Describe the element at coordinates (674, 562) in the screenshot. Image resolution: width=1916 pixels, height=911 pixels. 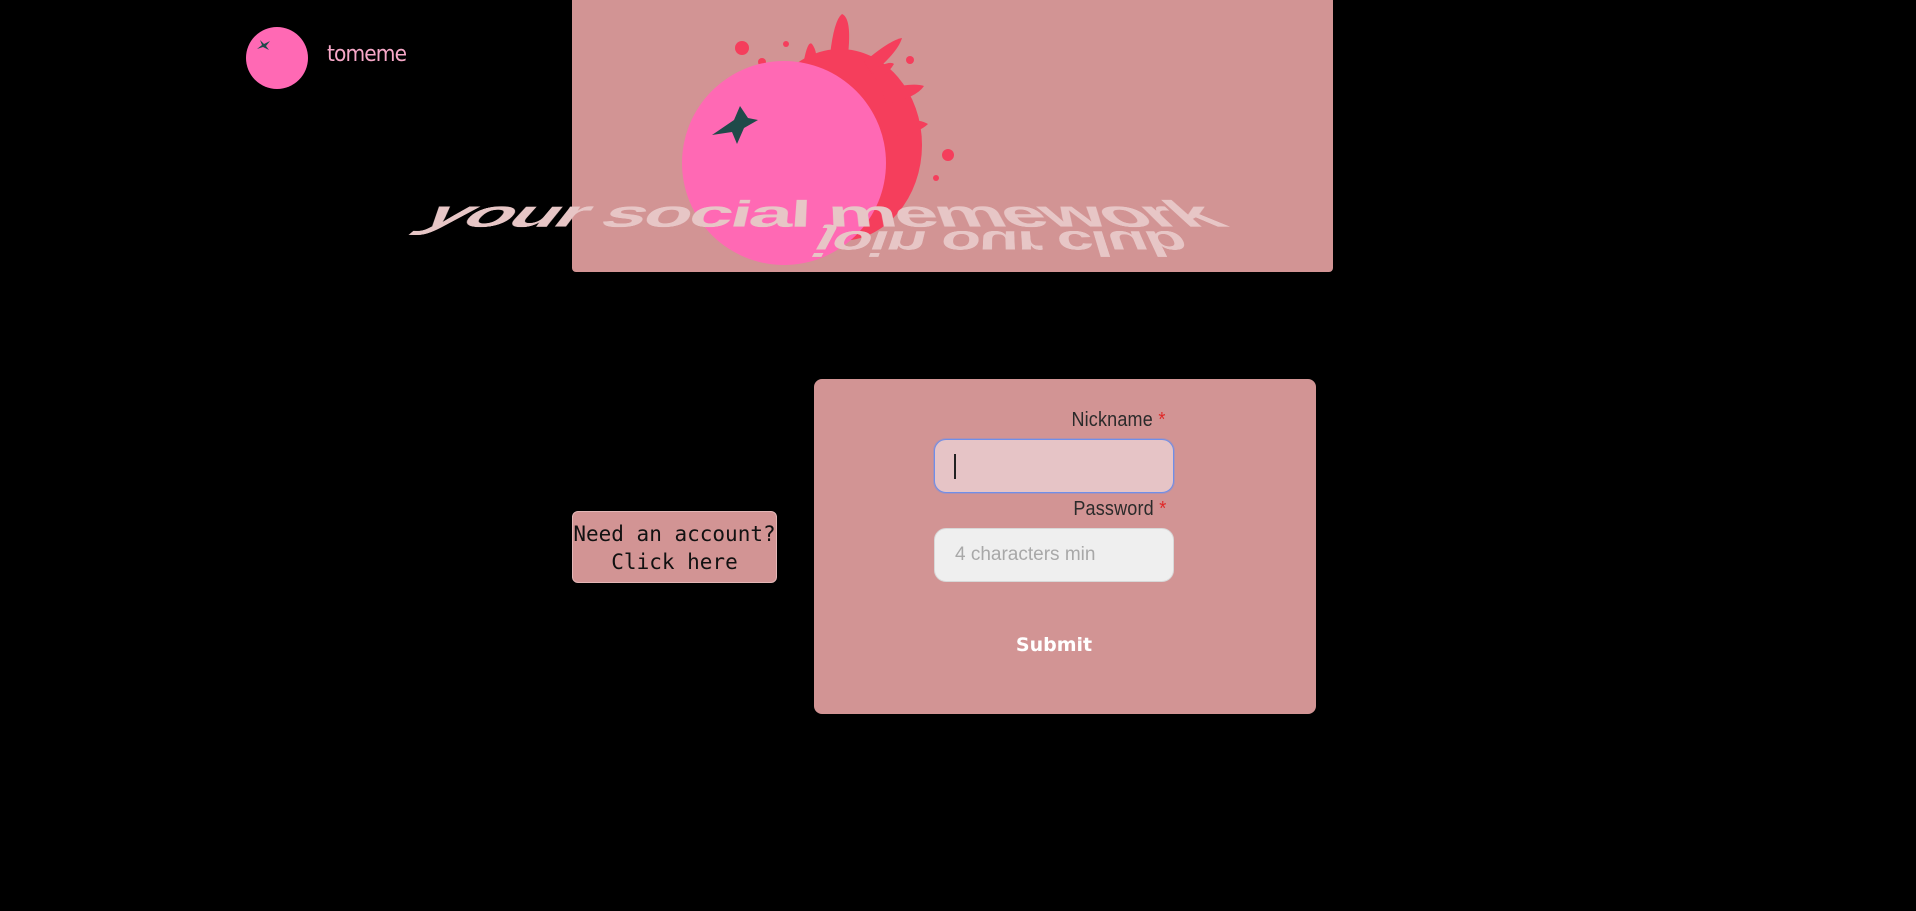
I see `click-here-line: Click here` at that location.